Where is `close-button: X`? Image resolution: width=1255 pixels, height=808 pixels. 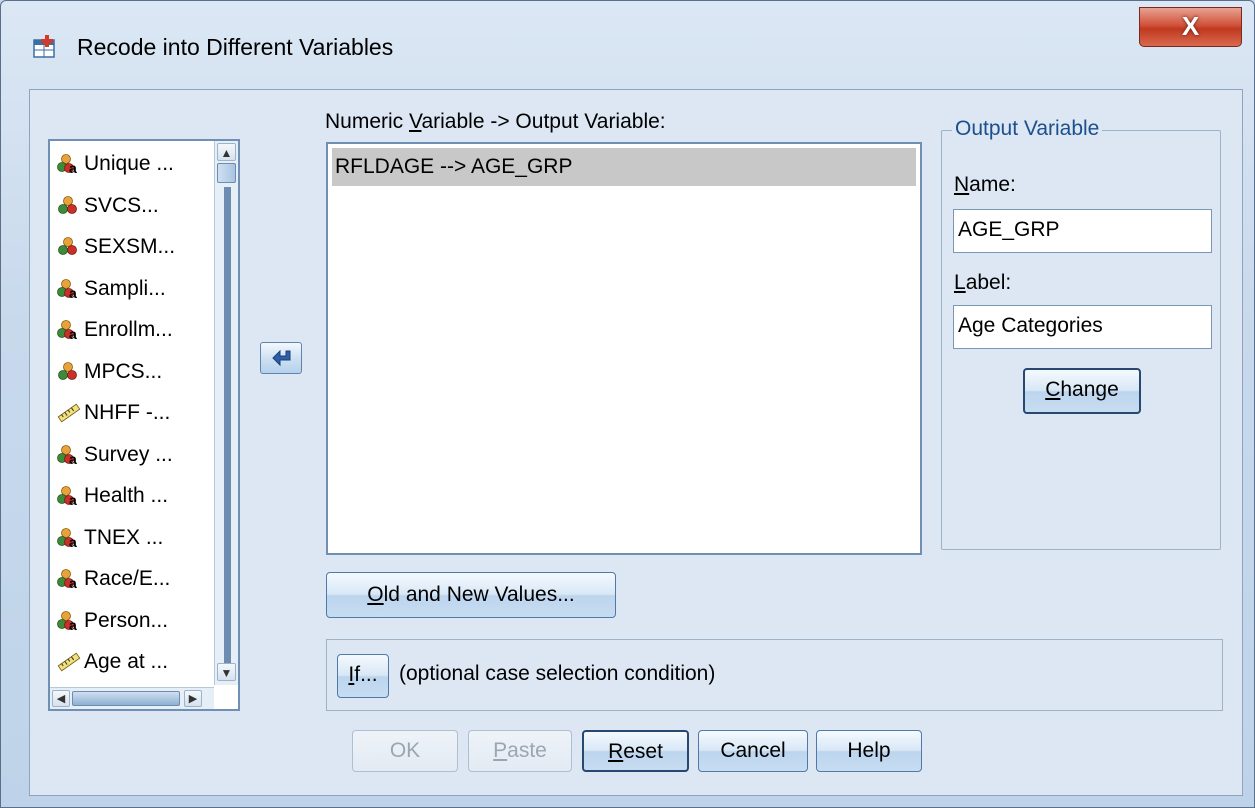 close-button: X is located at coordinates (1190, 27).